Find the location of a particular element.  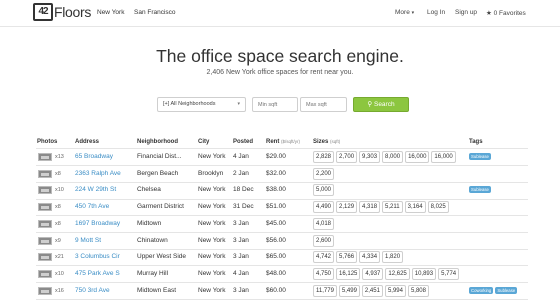

size-chip: 4,937 is located at coordinates (373, 273).